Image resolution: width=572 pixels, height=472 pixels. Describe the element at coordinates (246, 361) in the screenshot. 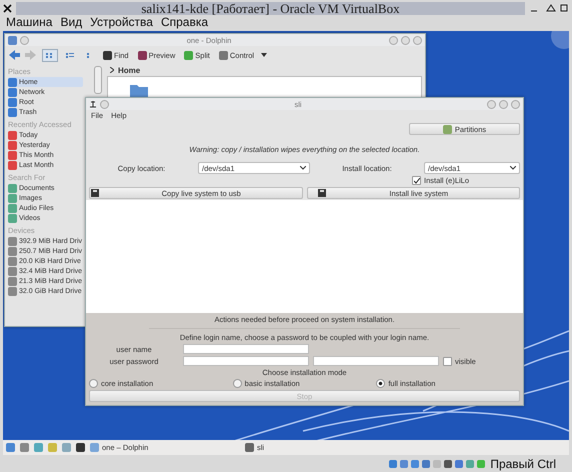

I see `password-field` at that location.